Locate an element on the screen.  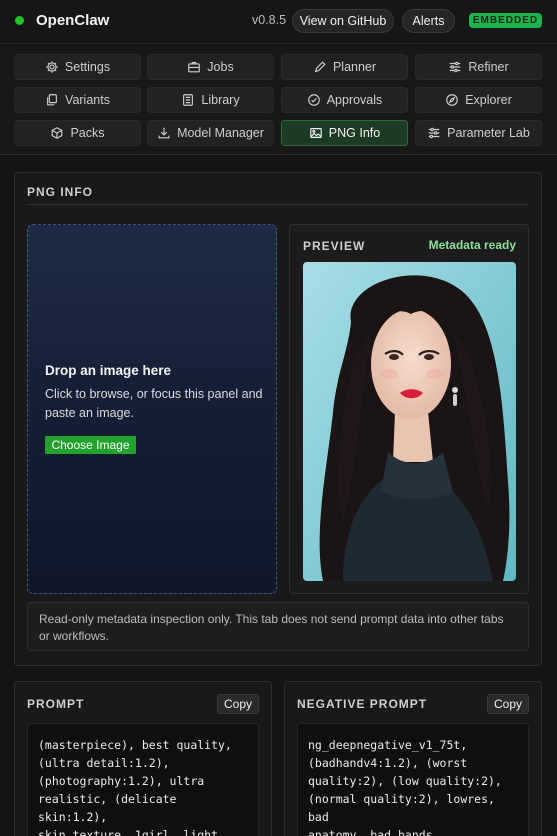
alerts-button: Alerts is located at coordinates (428, 21).